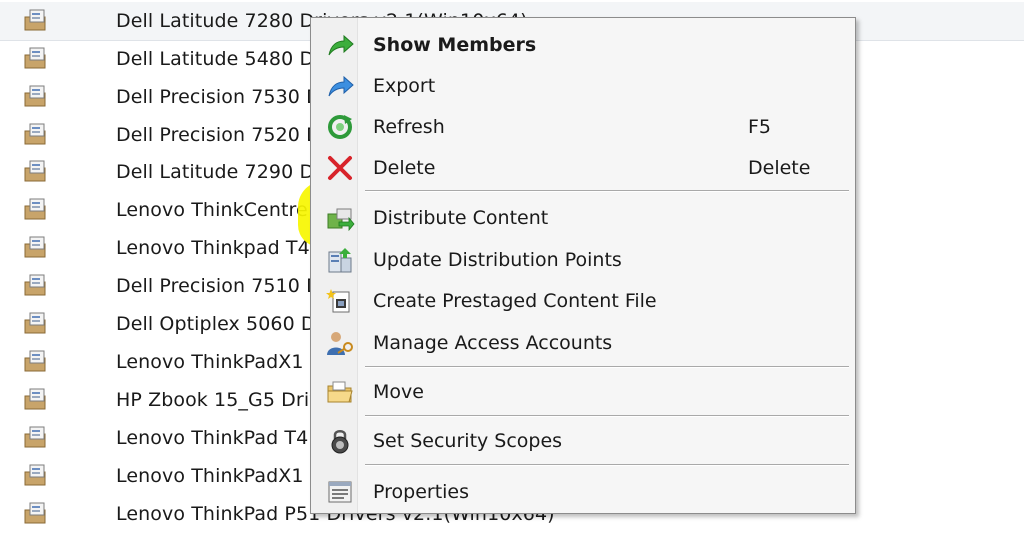 This screenshot has height=538, width=1024. I want to click on properties-icon, so click(340, 492).